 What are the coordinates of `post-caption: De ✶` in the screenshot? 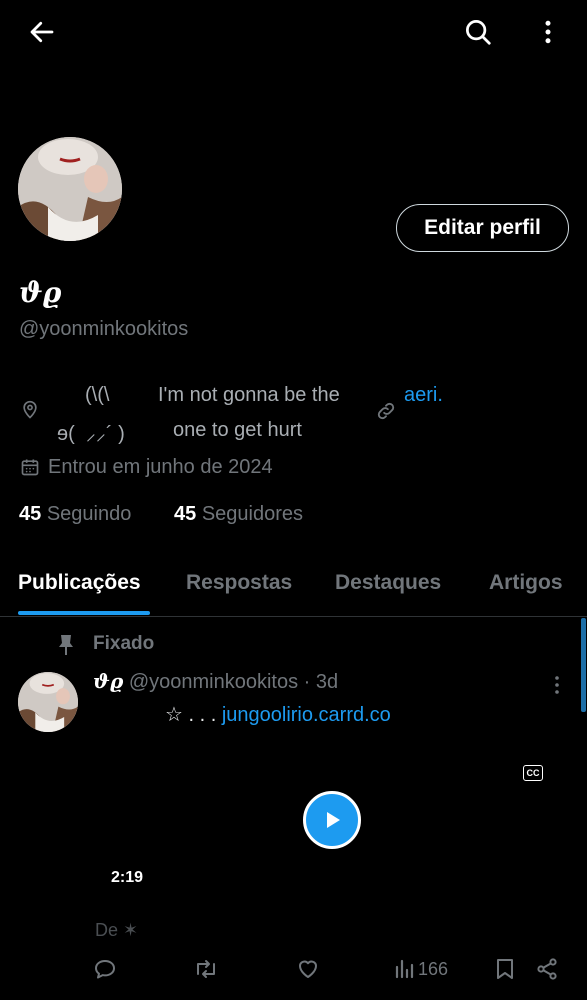 It's located at (117, 930).